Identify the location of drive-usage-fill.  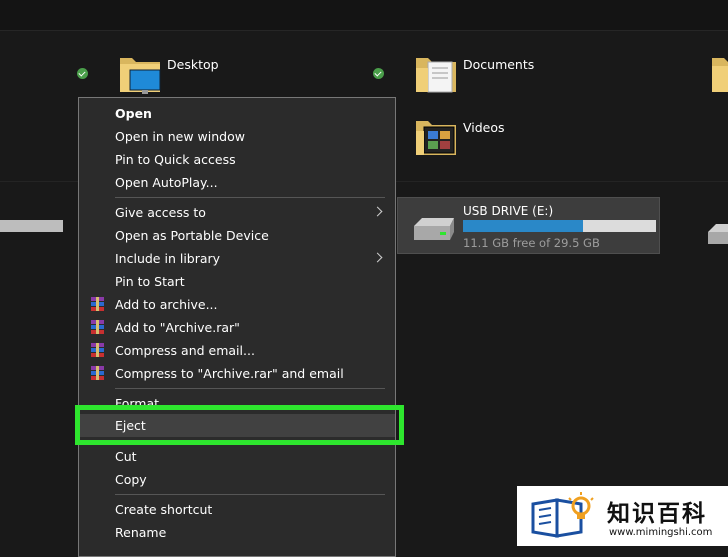
(523, 226).